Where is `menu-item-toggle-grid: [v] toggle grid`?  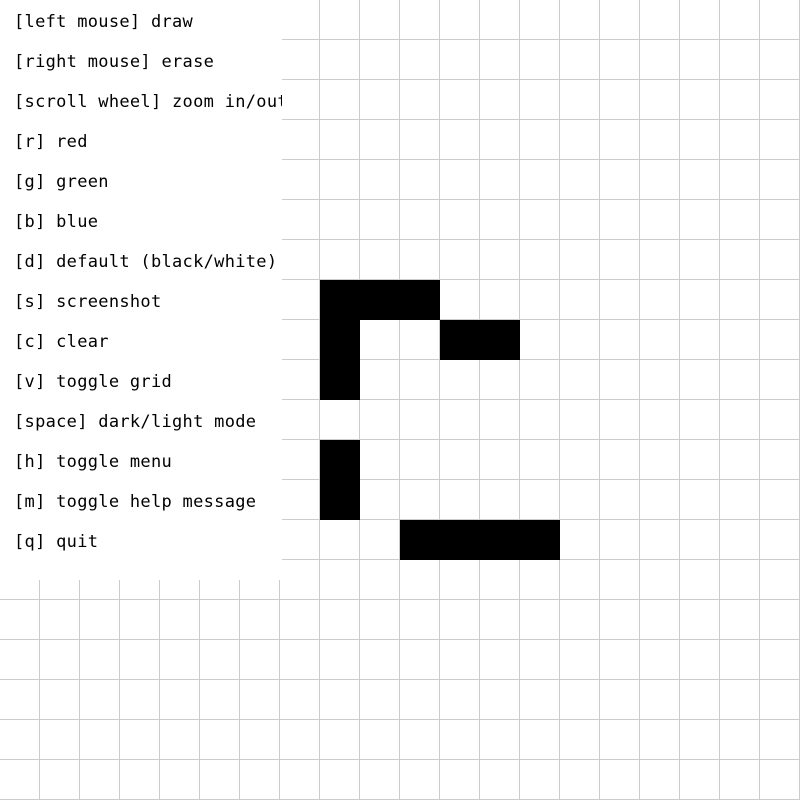 menu-item-toggle-grid: [v] toggle grid is located at coordinates (93, 382).